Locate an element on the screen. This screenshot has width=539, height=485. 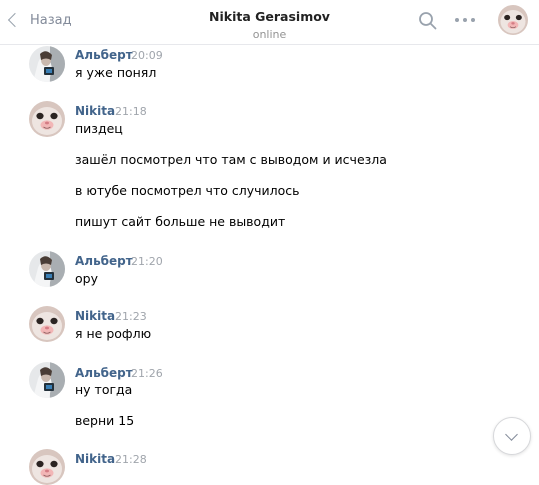
chat-header: Назад Nikita Gerasimov online is located at coordinates (269, 22).